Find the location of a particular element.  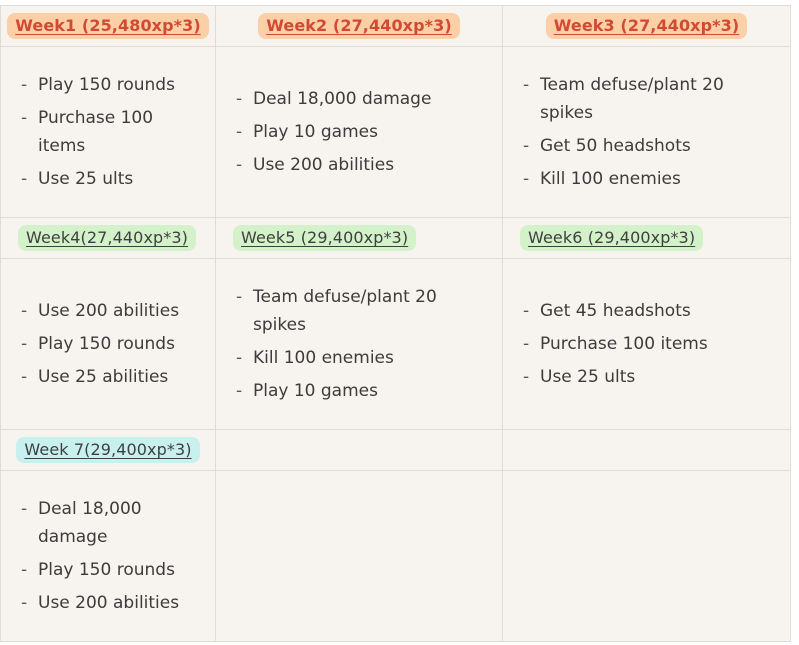

week-header-cell: Week4(27,440xp*3) is located at coordinates (108, 238).